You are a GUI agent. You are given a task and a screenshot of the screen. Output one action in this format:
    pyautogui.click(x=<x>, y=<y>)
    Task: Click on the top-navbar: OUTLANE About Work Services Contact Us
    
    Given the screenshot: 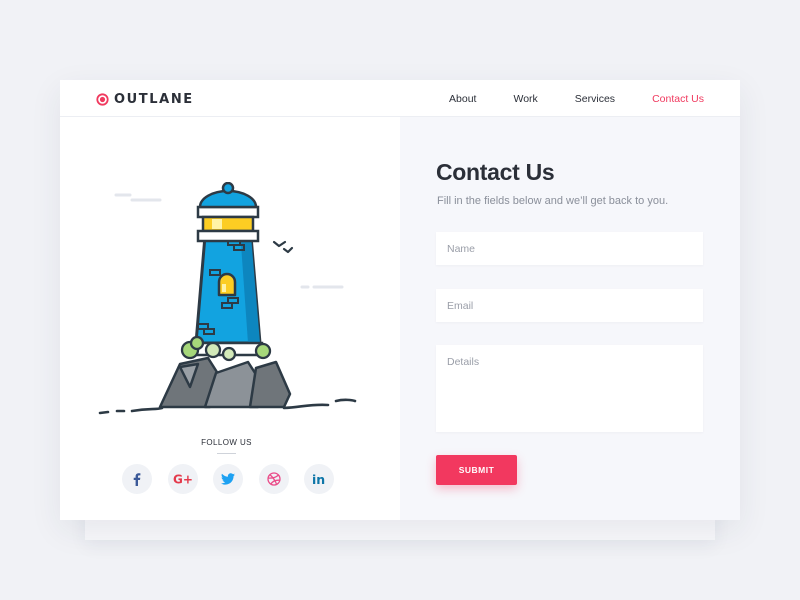 What is the action you would take?
    pyautogui.click(x=400, y=98)
    